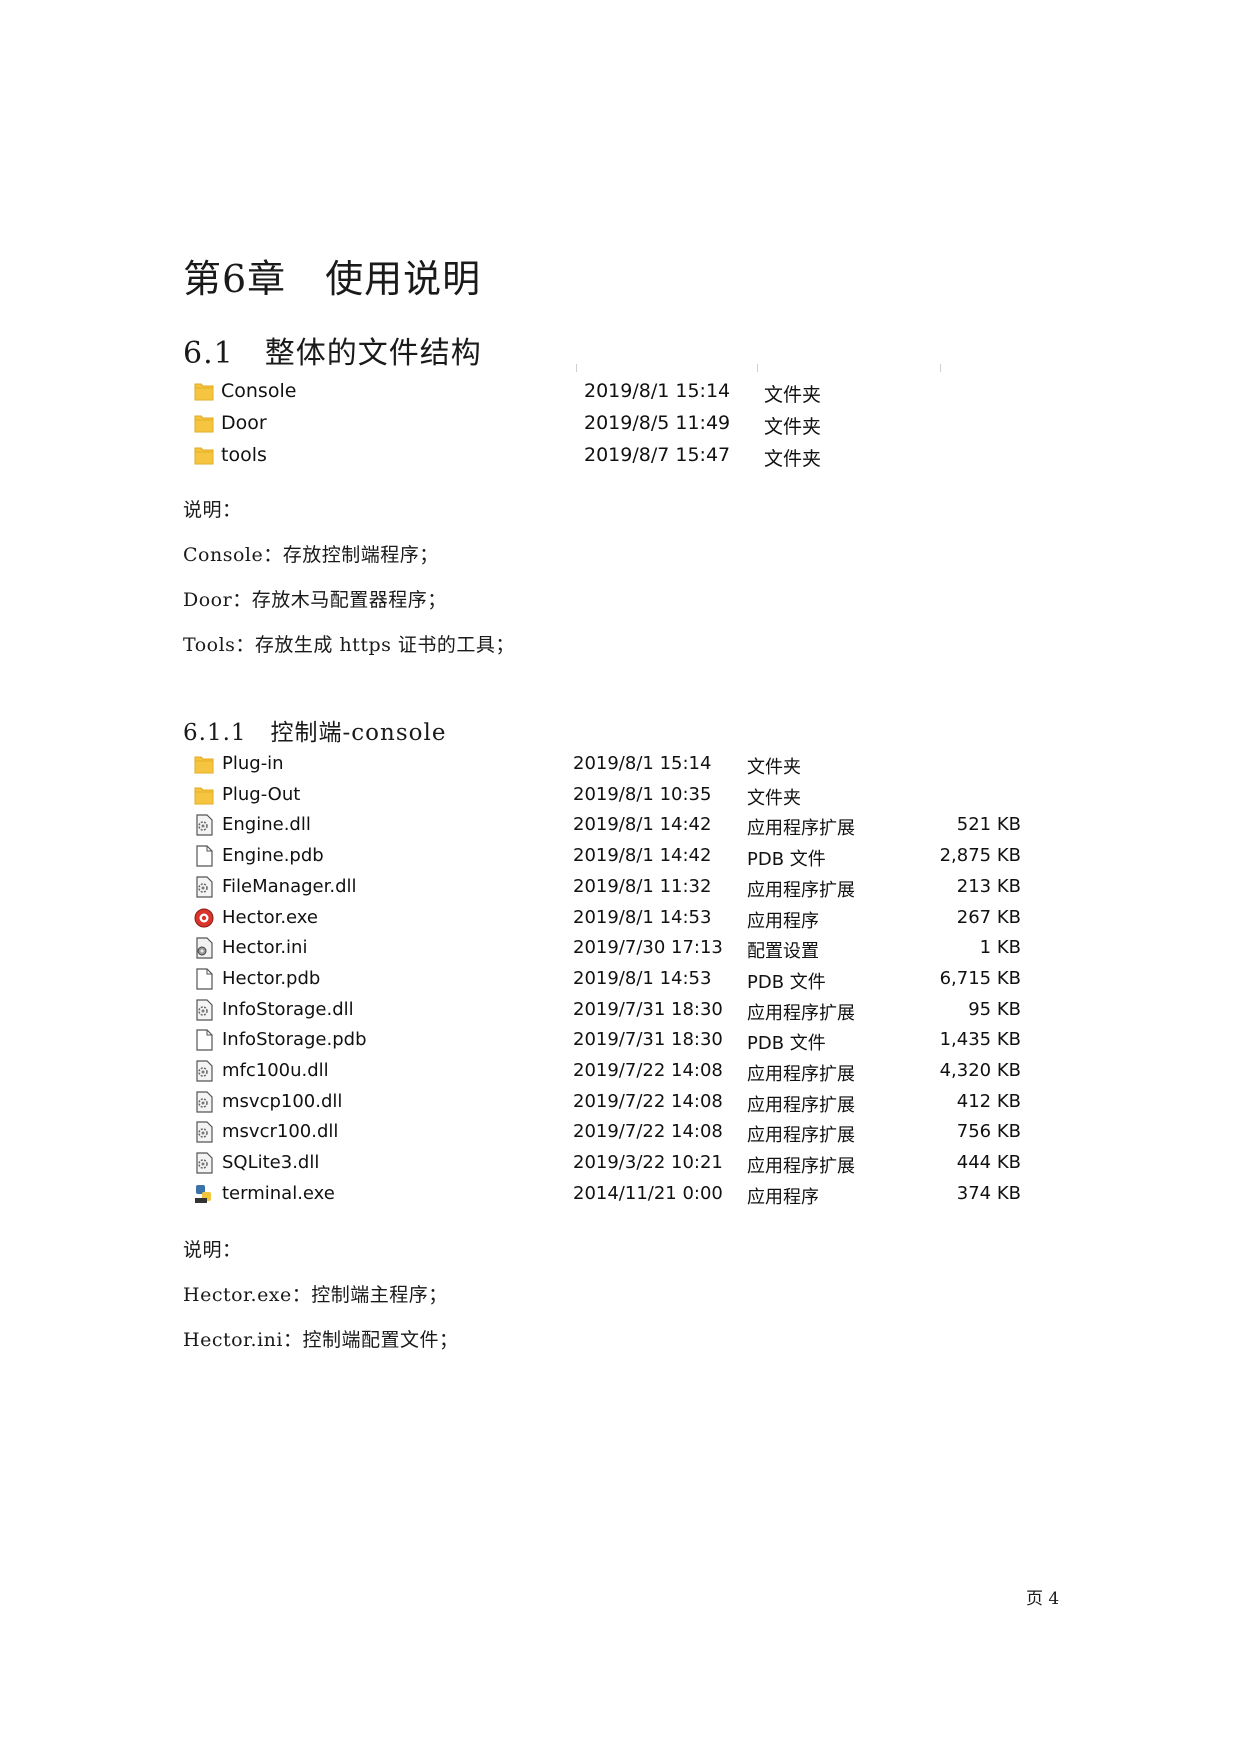 The height and width of the screenshot is (1754, 1240). What do you see at coordinates (282, 1101) in the screenshot?
I see `file-name: msvcp100.dll` at bounding box center [282, 1101].